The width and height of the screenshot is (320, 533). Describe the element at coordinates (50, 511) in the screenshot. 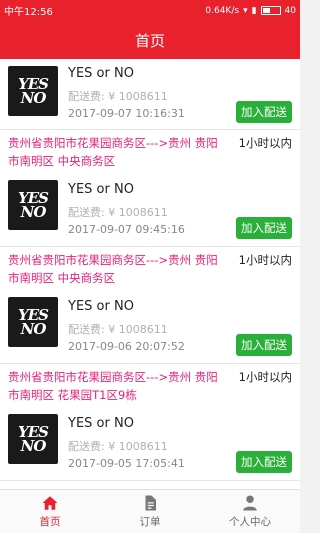

I see `tab-home: 首页` at that location.